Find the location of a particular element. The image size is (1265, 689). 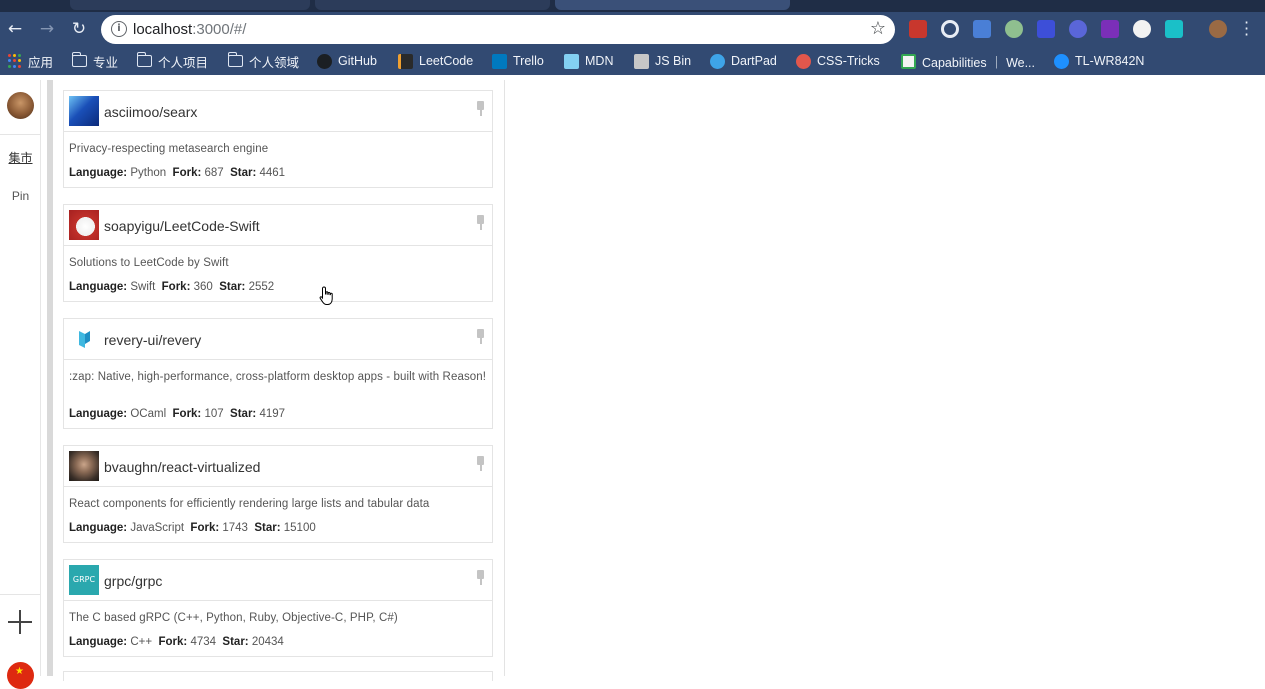

forward-icon: → is located at coordinates (47, 29).